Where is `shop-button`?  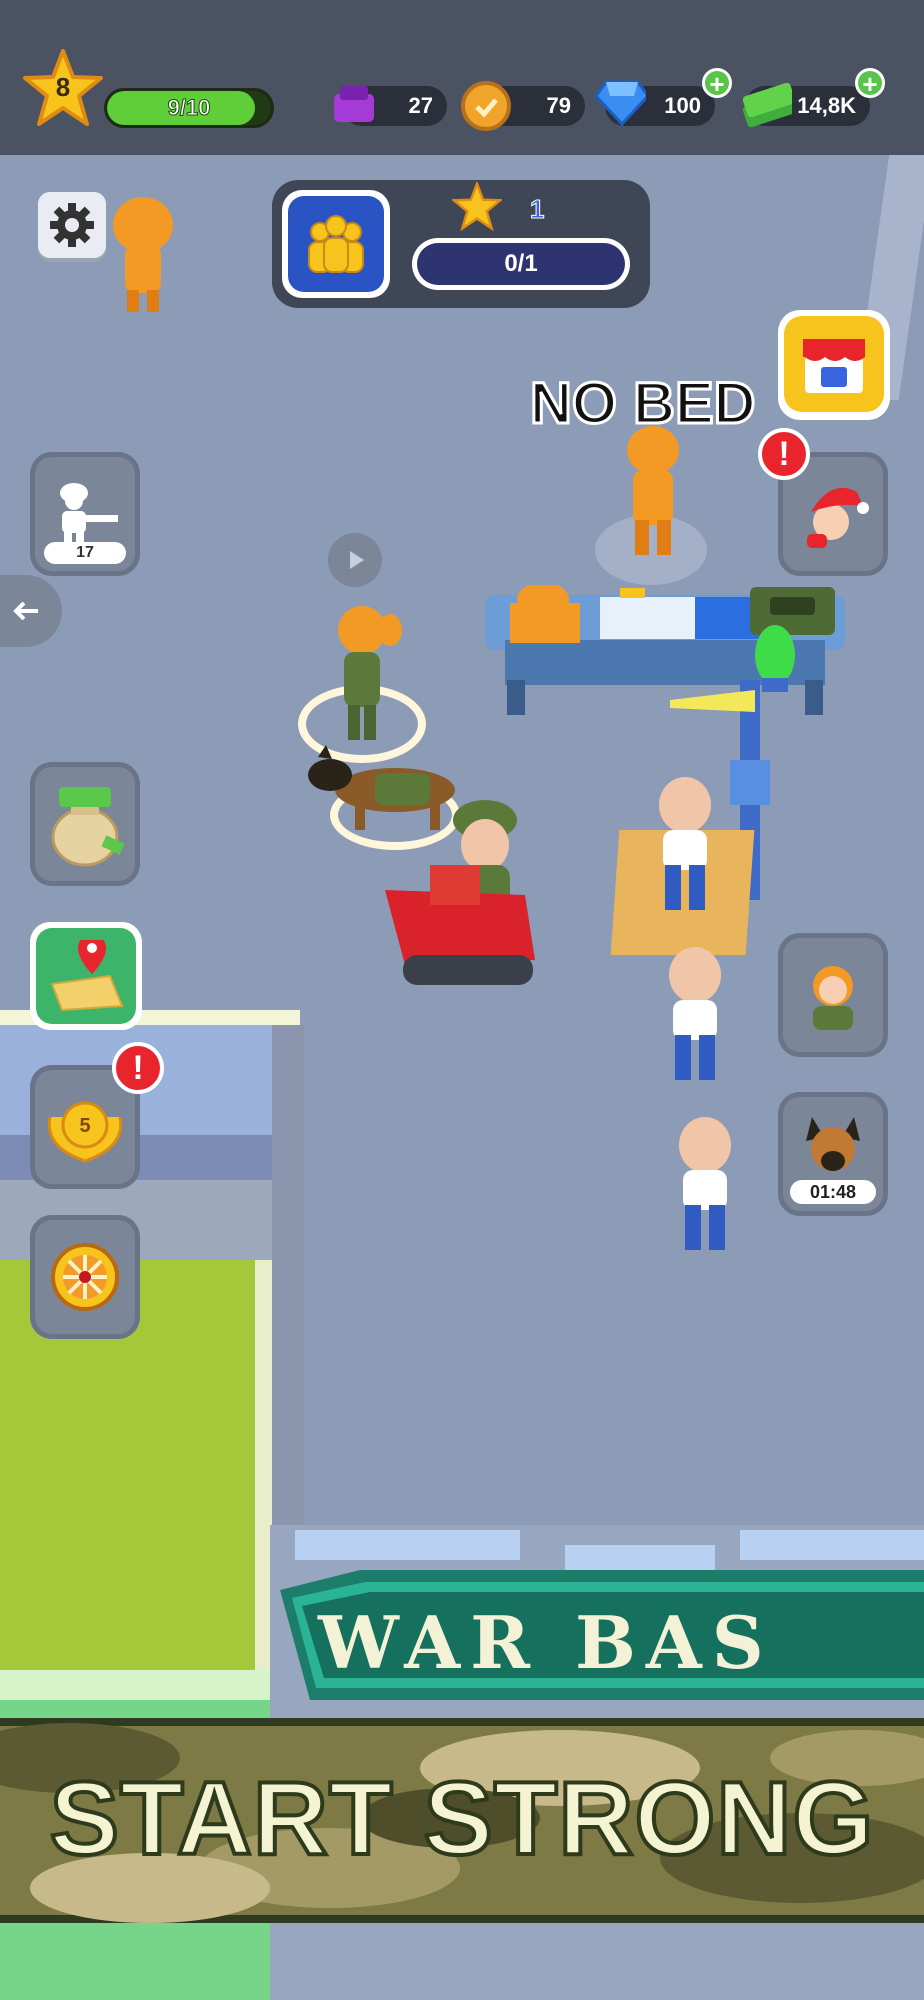
shop-button is located at coordinates (834, 365).